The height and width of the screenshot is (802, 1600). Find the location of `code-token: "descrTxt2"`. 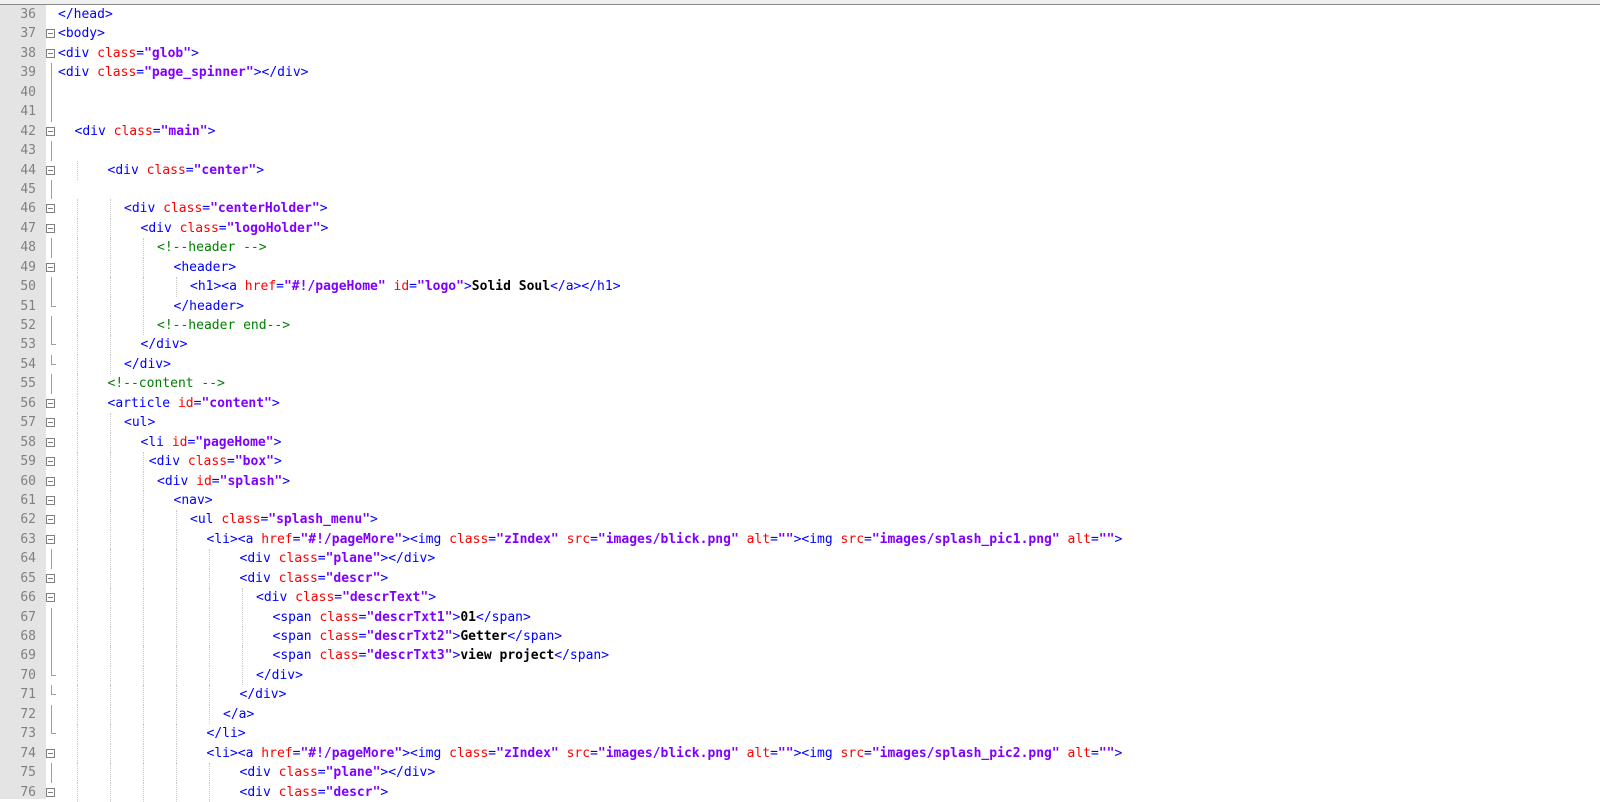

code-token: "descrTxt2" is located at coordinates (409, 636).